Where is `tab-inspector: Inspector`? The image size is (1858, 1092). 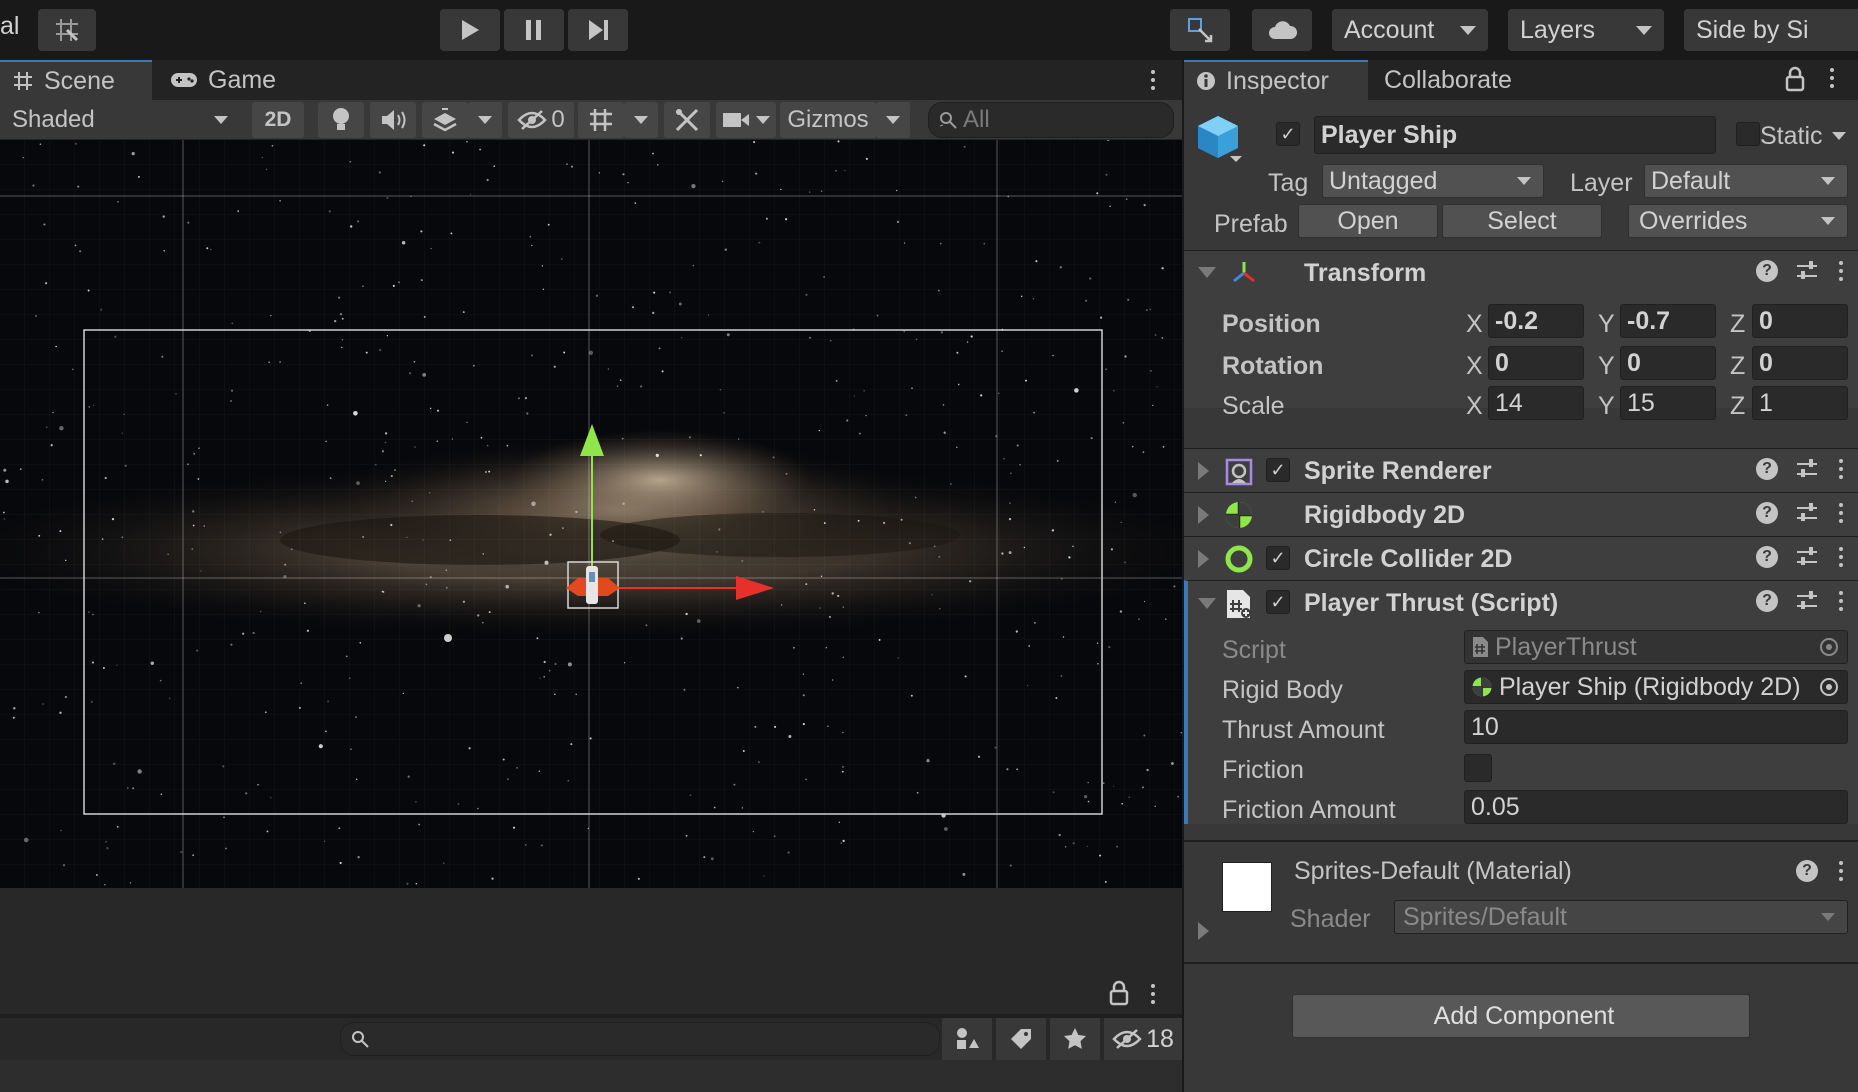
tab-inspector: Inspector is located at coordinates (1276, 80).